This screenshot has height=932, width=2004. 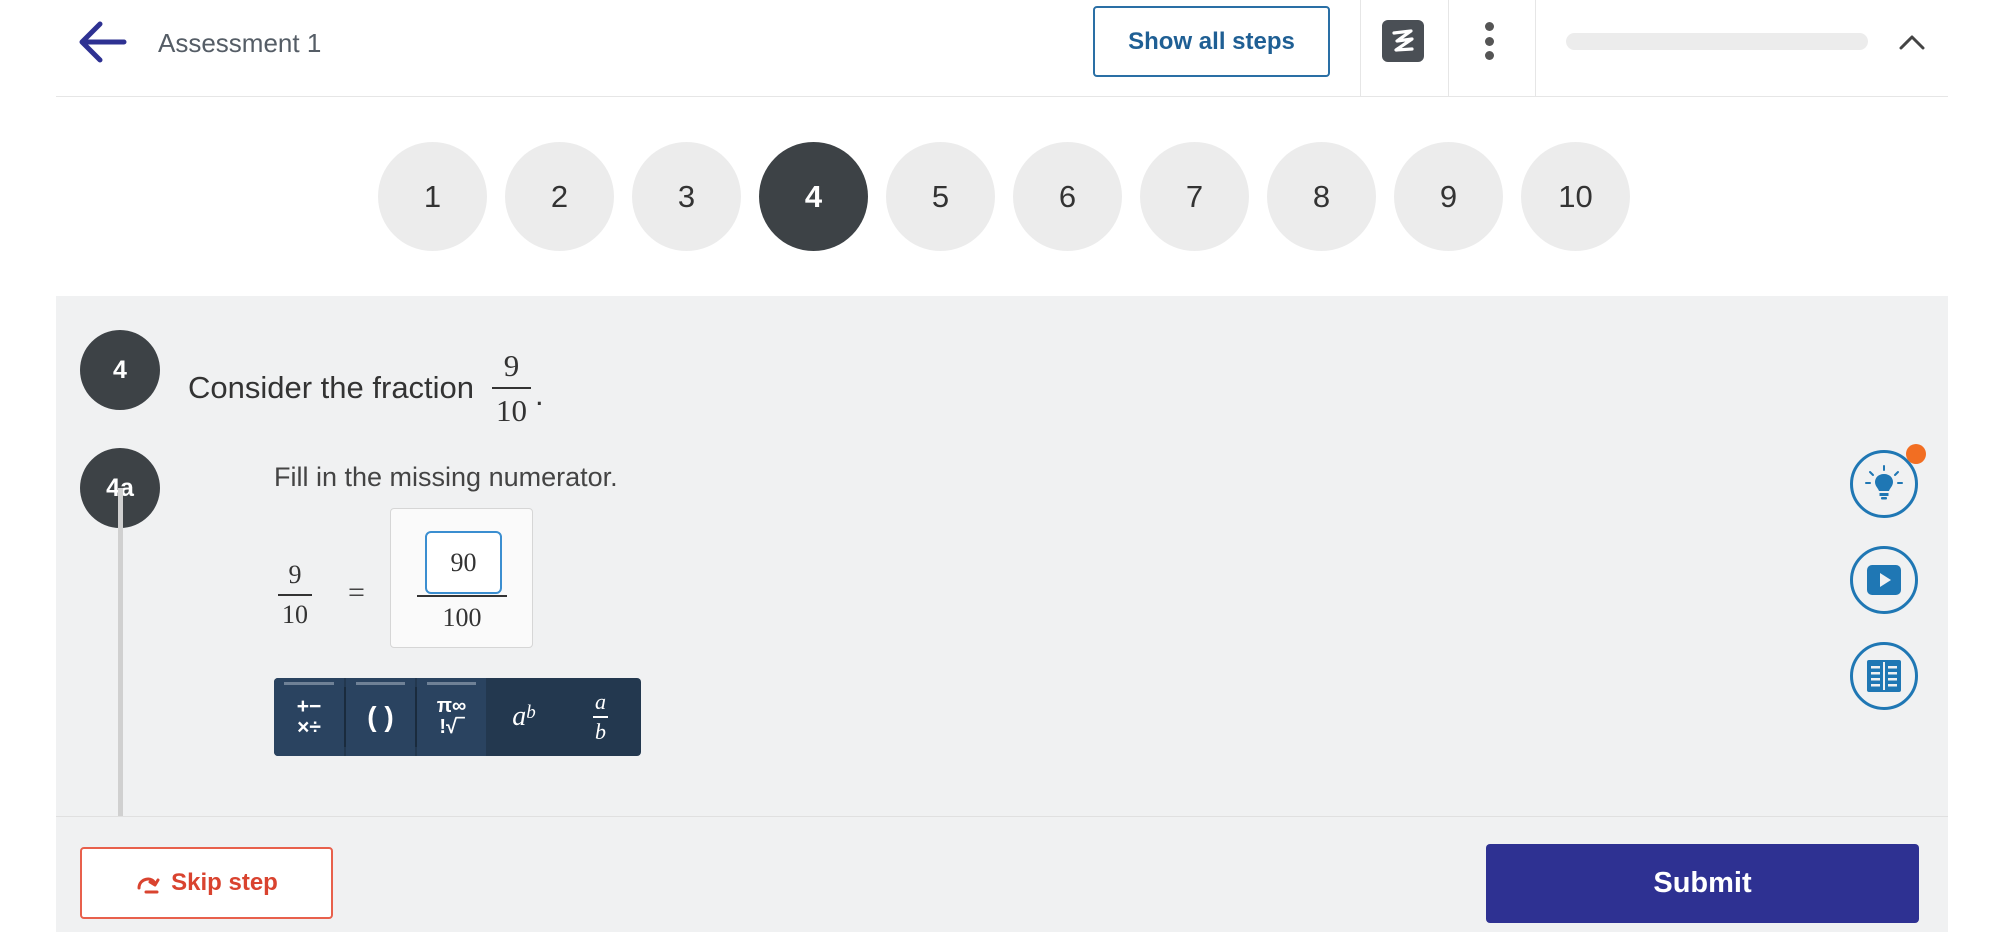 I want to click on exponent-base: a, so click(x=519, y=716).